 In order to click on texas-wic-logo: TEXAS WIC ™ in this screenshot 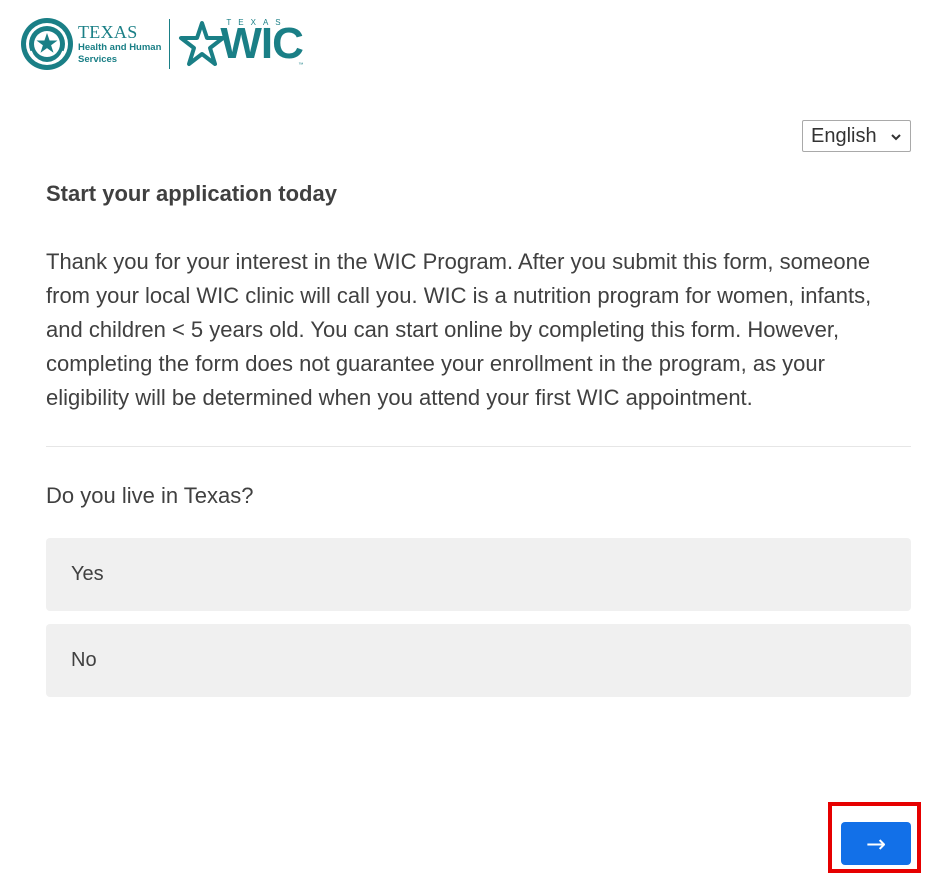, I will do `click(241, 44)`.